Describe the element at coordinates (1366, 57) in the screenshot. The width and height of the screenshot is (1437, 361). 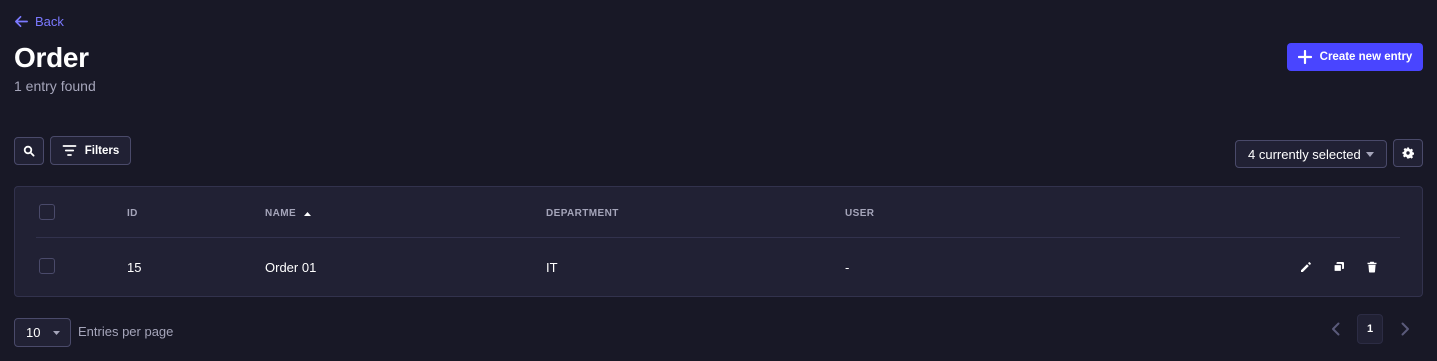
I see `create-new-entry-label: Create new entry` at that location.